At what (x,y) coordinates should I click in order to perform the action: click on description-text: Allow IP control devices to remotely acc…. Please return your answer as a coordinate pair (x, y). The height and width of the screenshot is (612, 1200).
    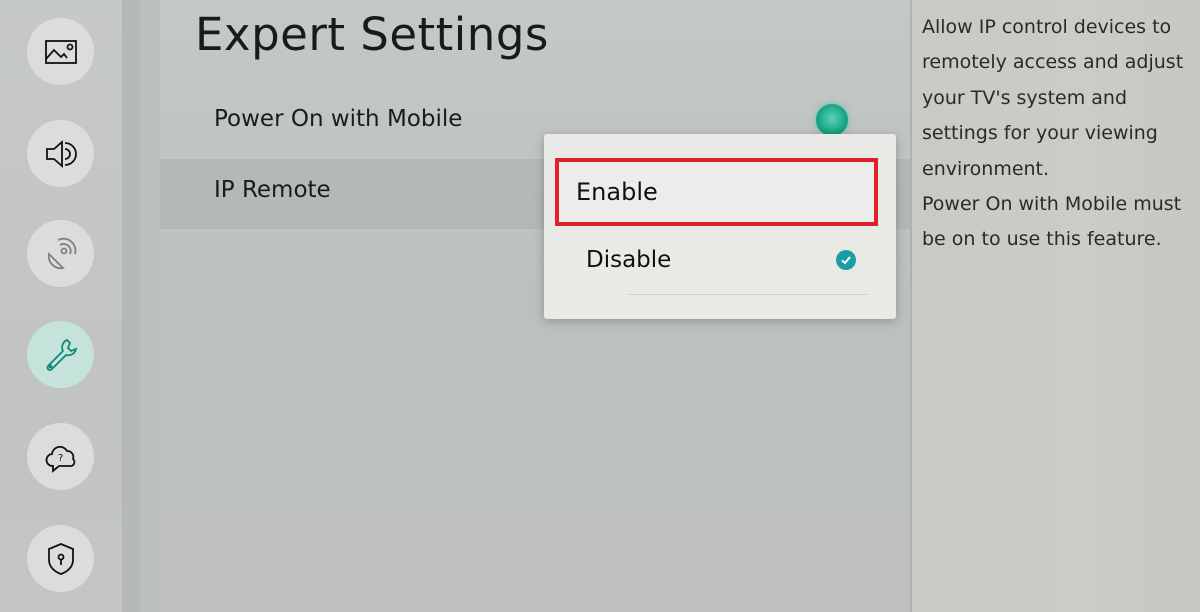
    Looking at the image, I should click on (1053, 98).